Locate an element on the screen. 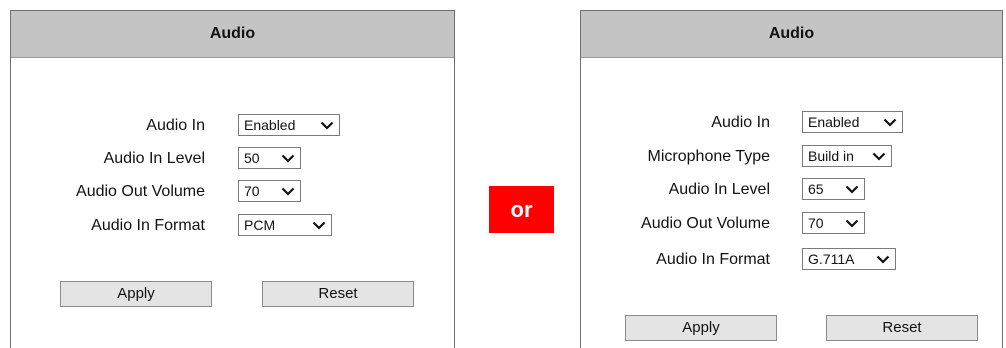 The height and width of the screenshot is (348, 1006). audio-in-level-select: 65 is located at coordinates (833, 189).